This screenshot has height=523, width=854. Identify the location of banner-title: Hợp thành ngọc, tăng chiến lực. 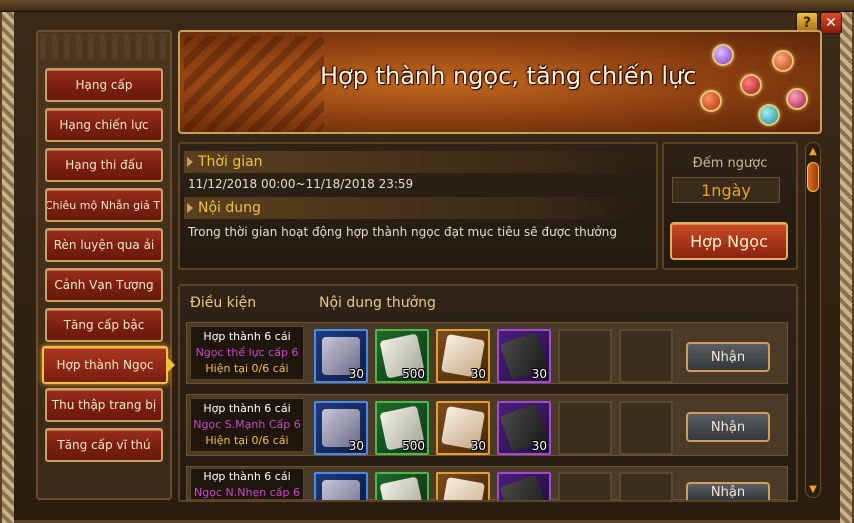
(508, 76).